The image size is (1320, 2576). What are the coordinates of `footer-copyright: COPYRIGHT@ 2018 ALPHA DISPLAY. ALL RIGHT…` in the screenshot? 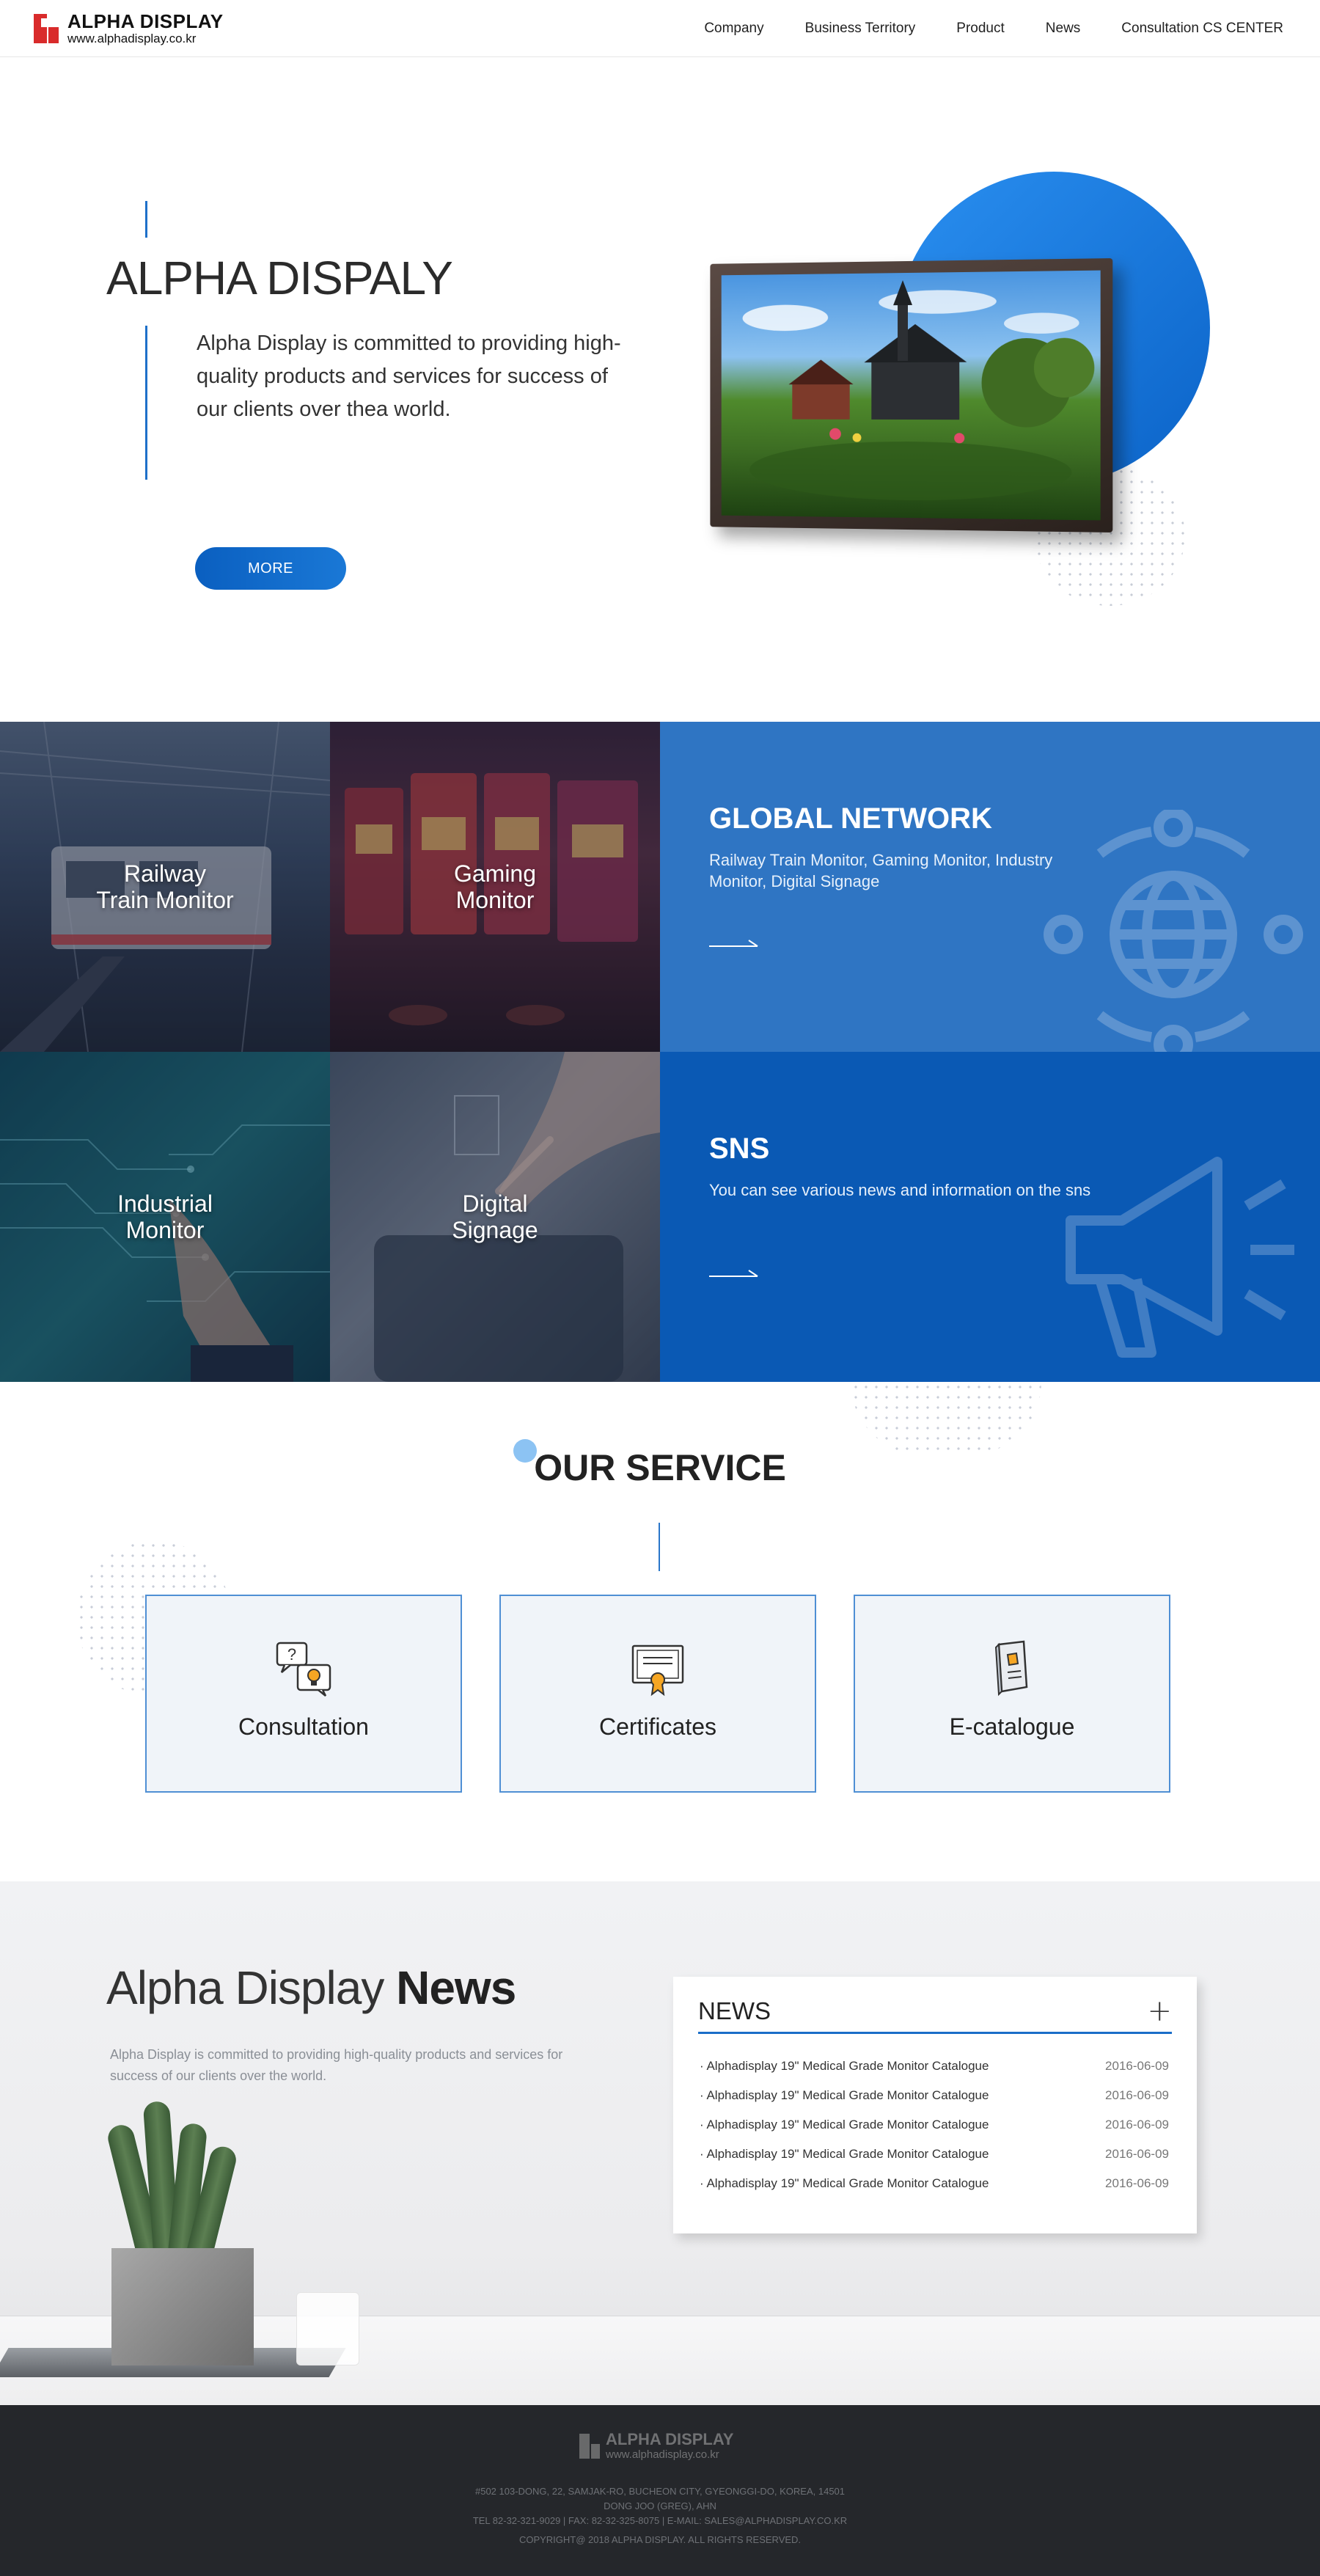 It's located at (660, 2539).